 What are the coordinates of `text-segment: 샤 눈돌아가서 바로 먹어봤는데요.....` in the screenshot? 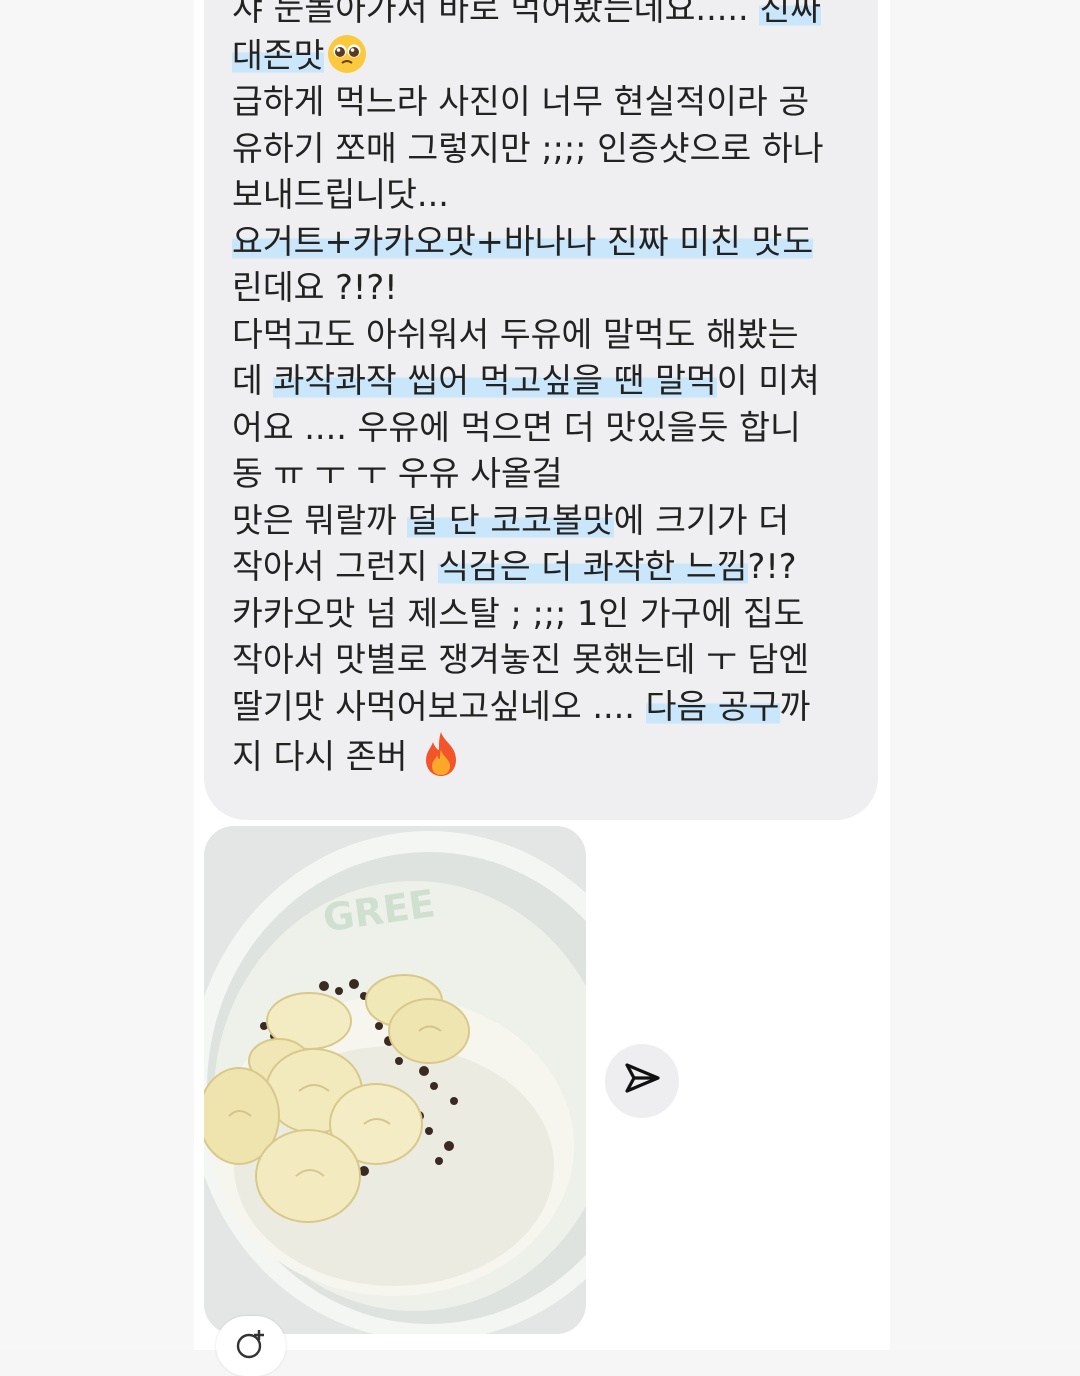 It's located at (496, 14).